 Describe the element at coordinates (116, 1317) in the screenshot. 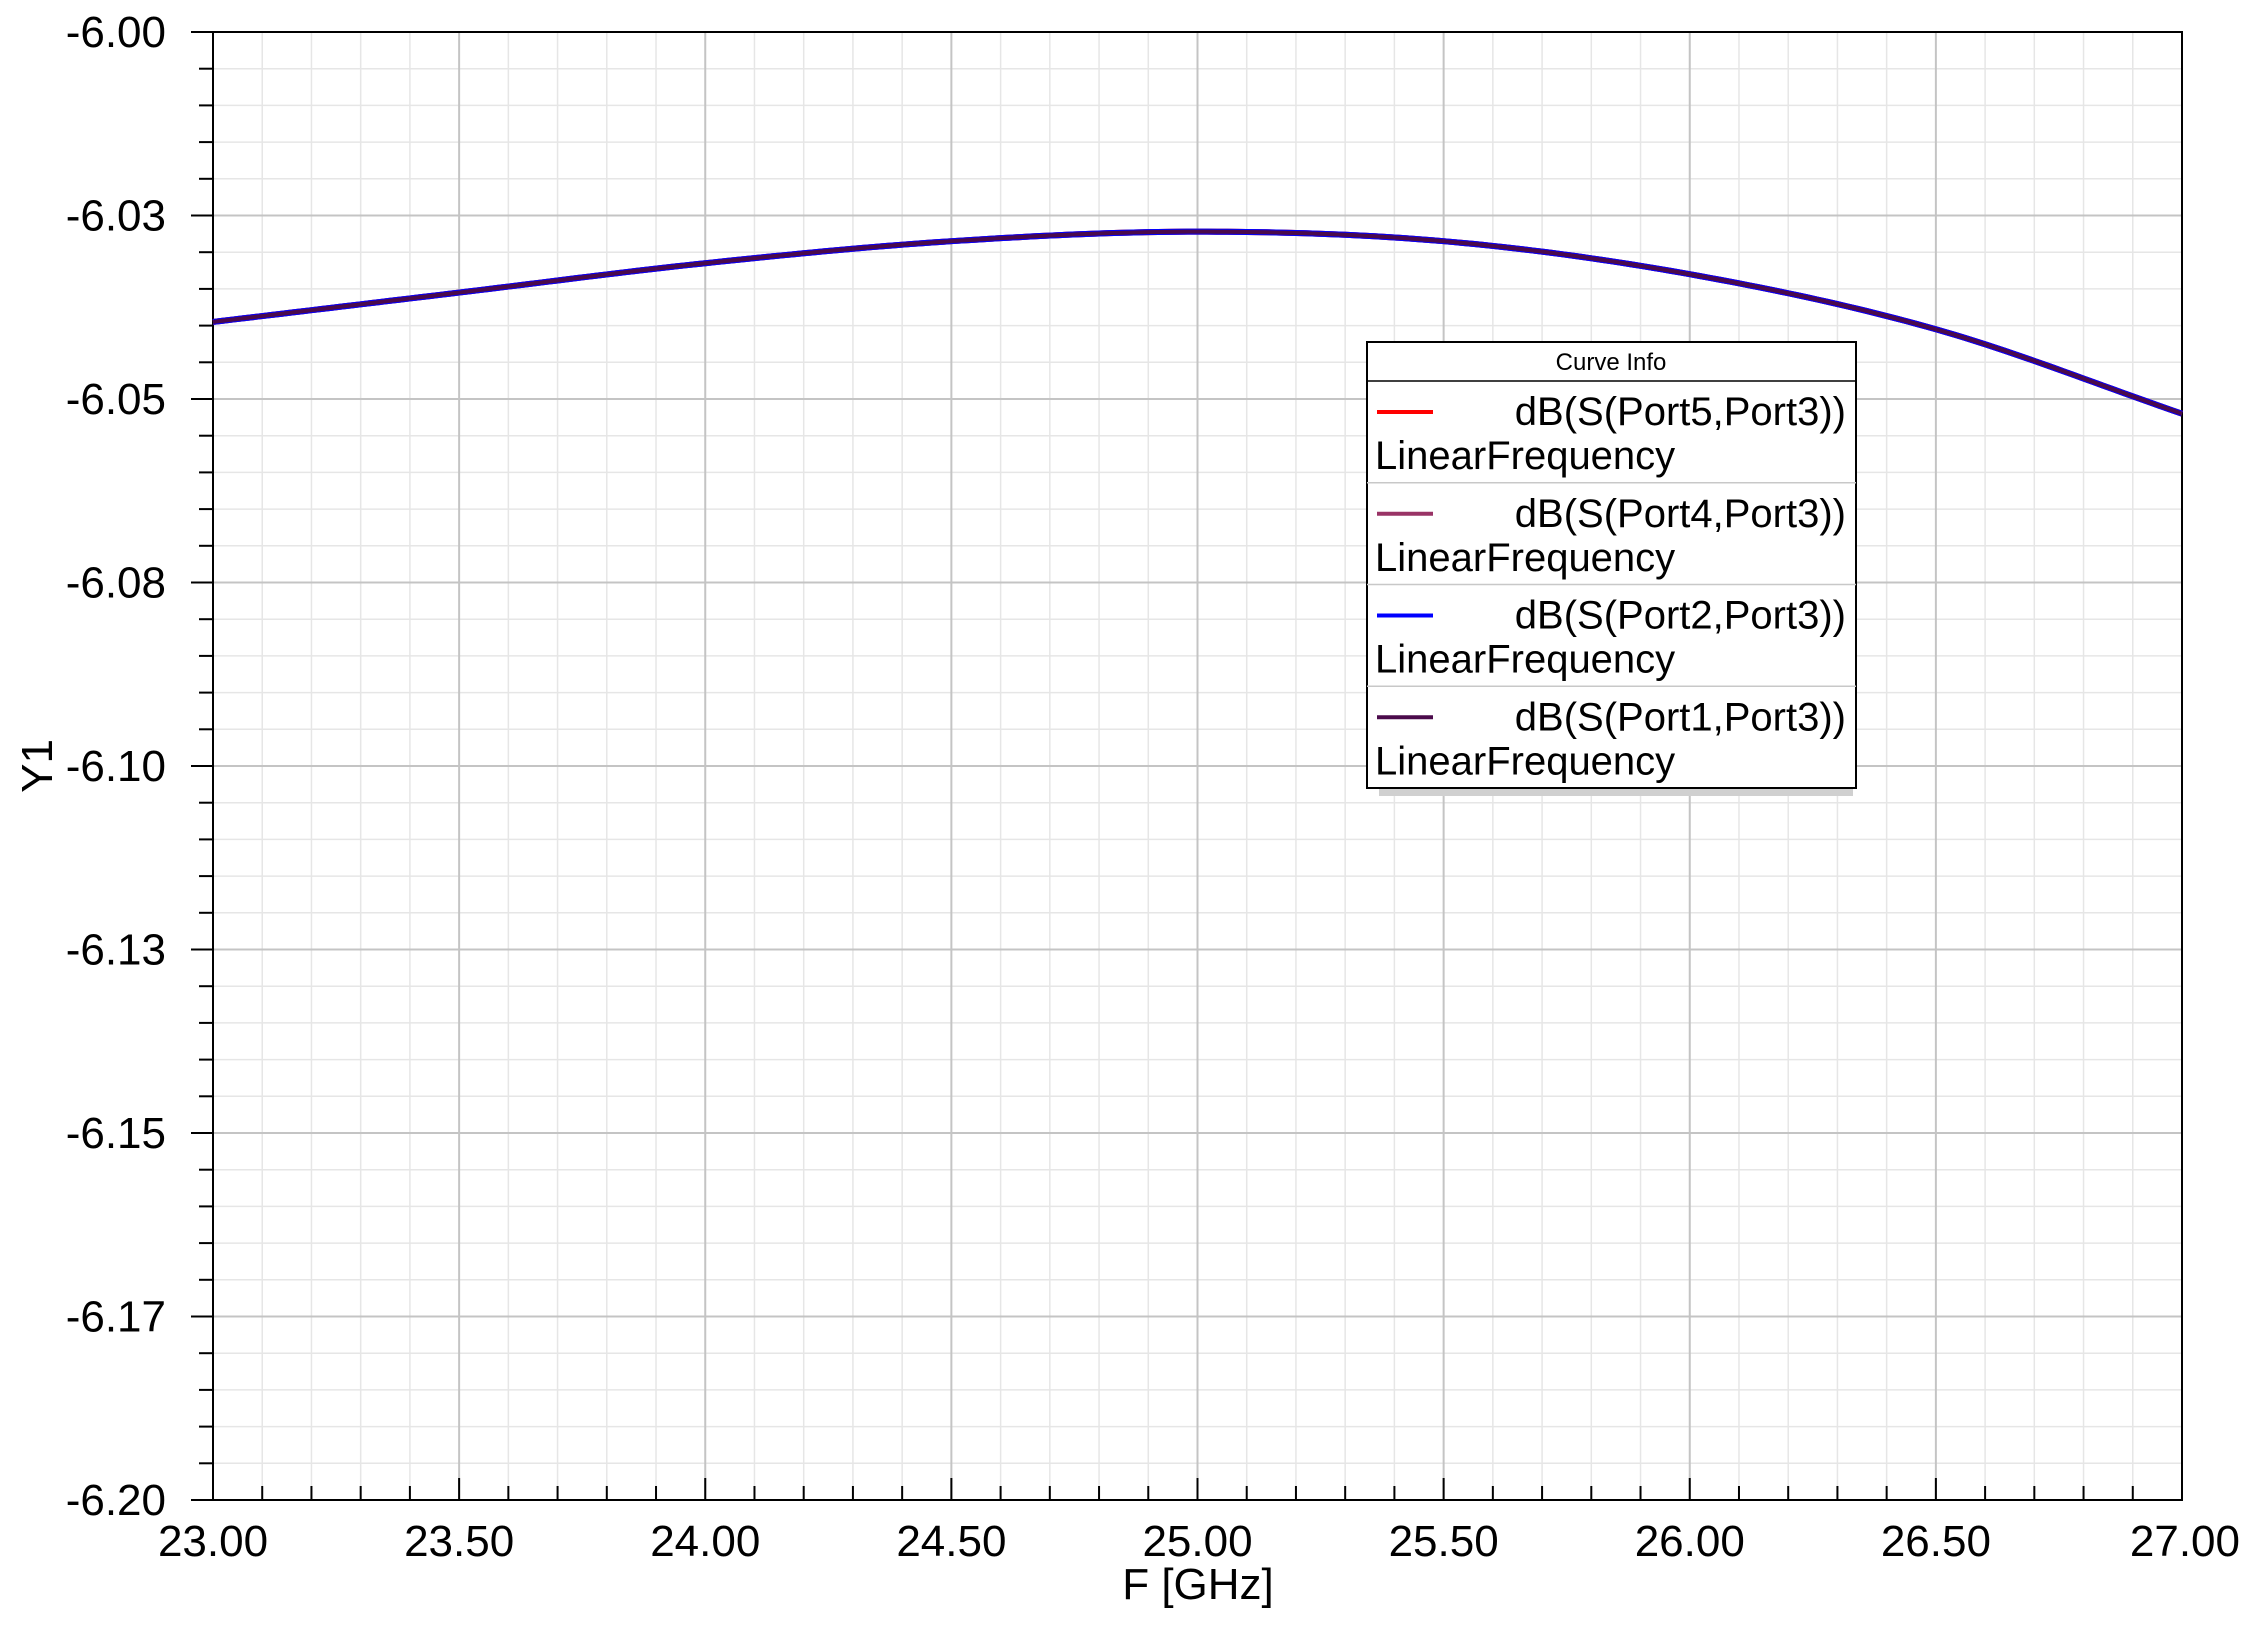

I see `y-tick-label: -6.17` at that location.